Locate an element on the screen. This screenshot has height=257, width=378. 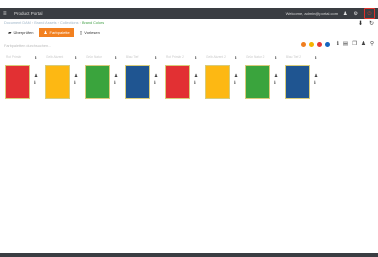
tab-label: Überprüfen is located at coordinates (23, 32).